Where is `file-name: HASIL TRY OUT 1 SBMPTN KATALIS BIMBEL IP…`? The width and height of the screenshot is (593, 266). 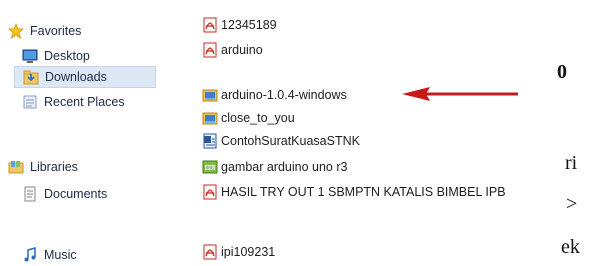
file-name: HASIL TRY OUT 1 SBMPTN KATALIS BIMBEL IP… is located at coordinates (363, 192).